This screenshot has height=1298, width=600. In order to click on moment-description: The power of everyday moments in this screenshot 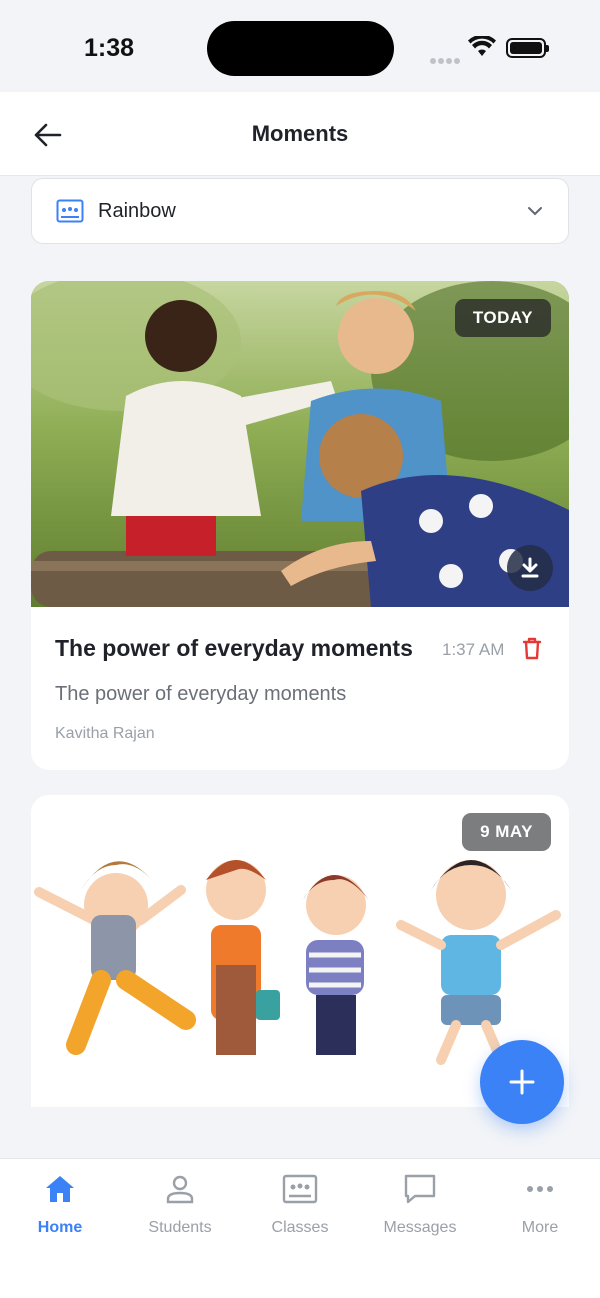, I will do `click(201, 694)`.